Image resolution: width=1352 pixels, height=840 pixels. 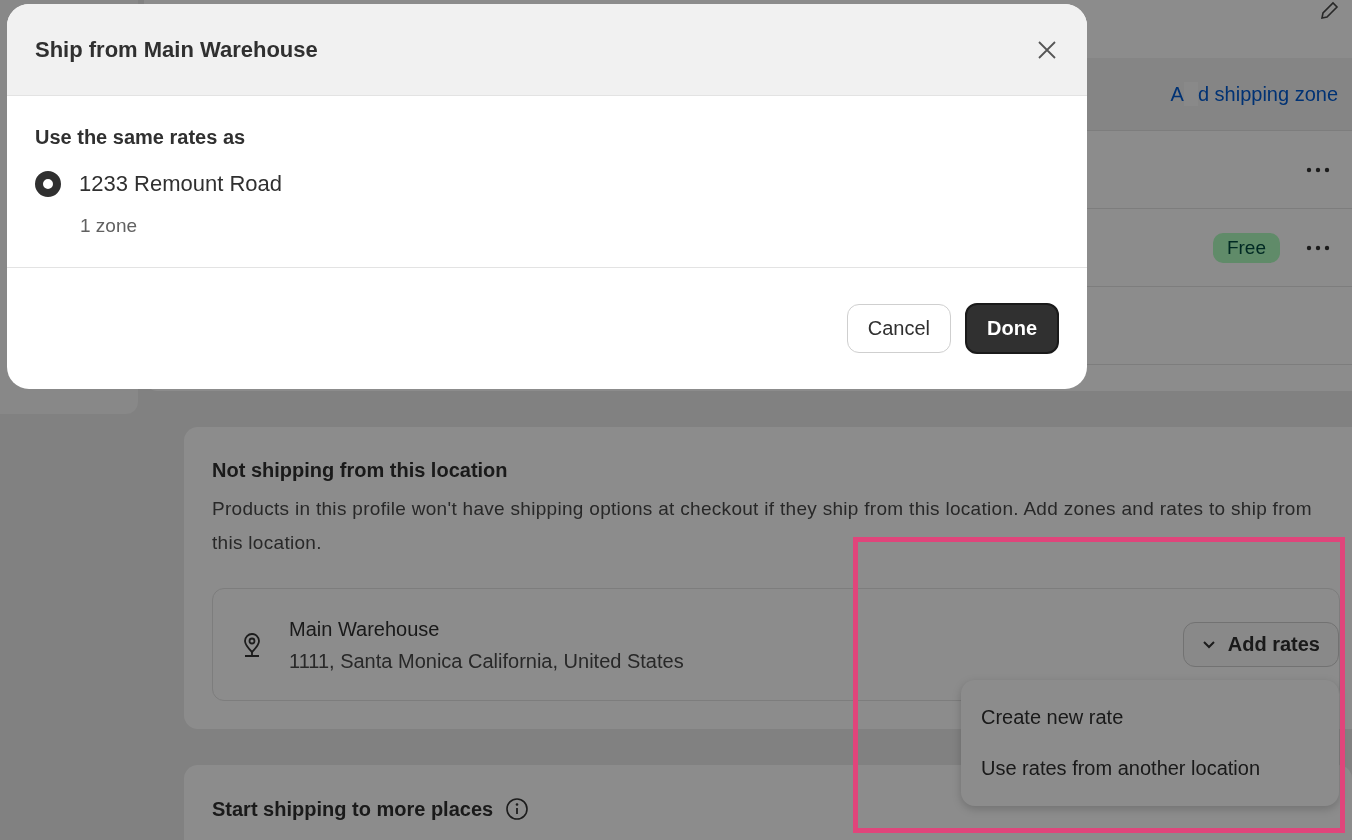 I want to click on radio-button, so click(x=48, y=184).